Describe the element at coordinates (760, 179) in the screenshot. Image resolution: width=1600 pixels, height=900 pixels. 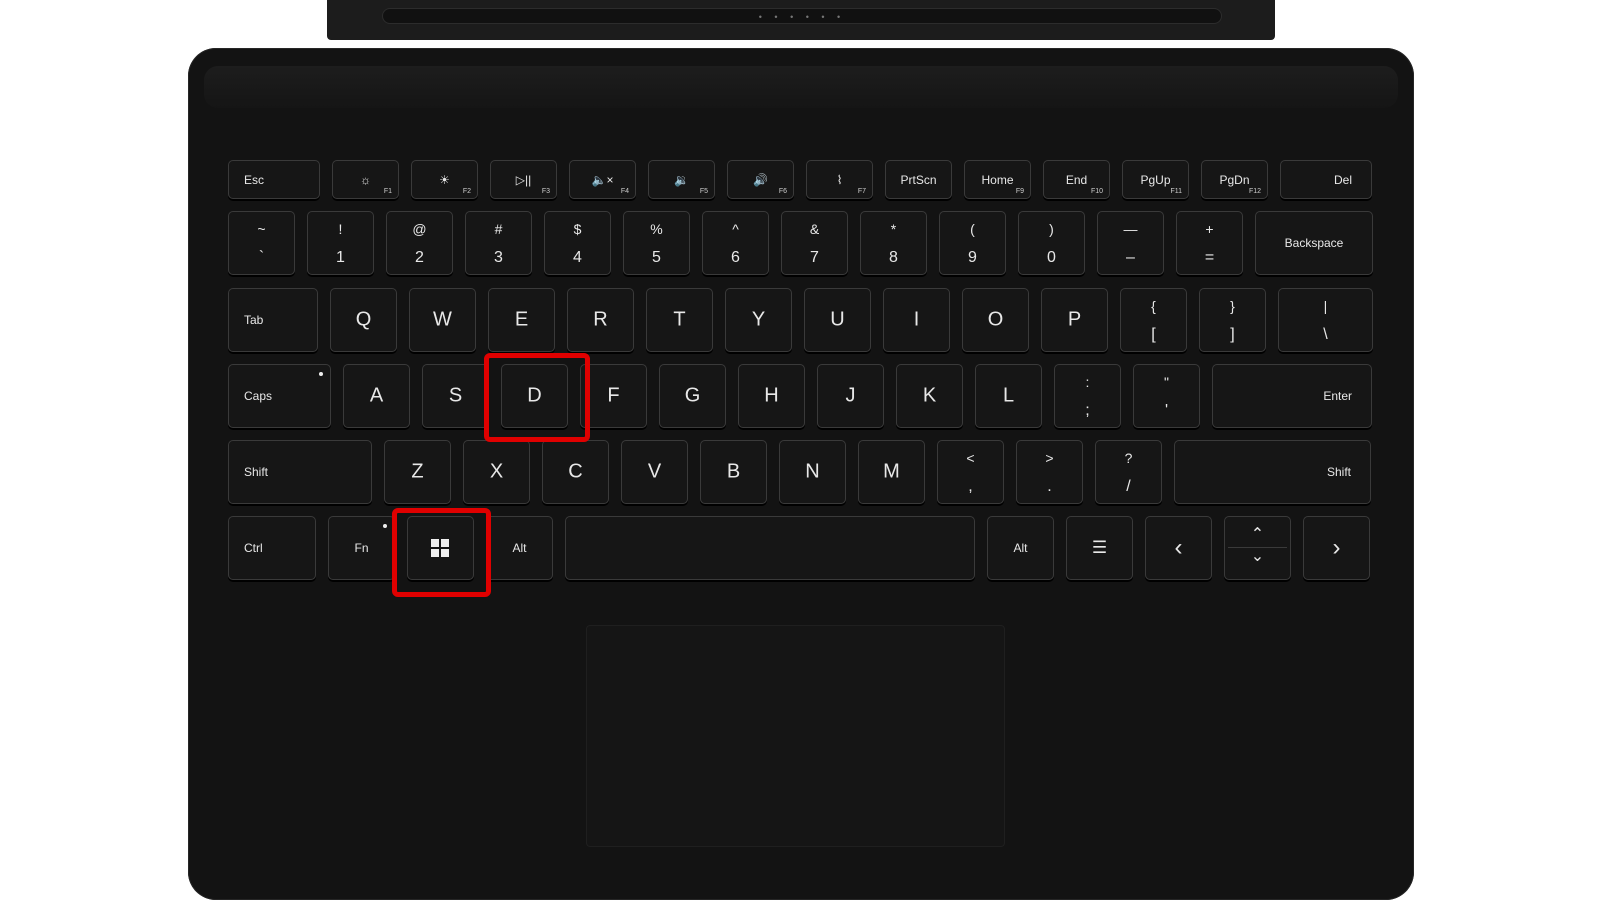
I see `key-f6: 🔊 F6` at that location.